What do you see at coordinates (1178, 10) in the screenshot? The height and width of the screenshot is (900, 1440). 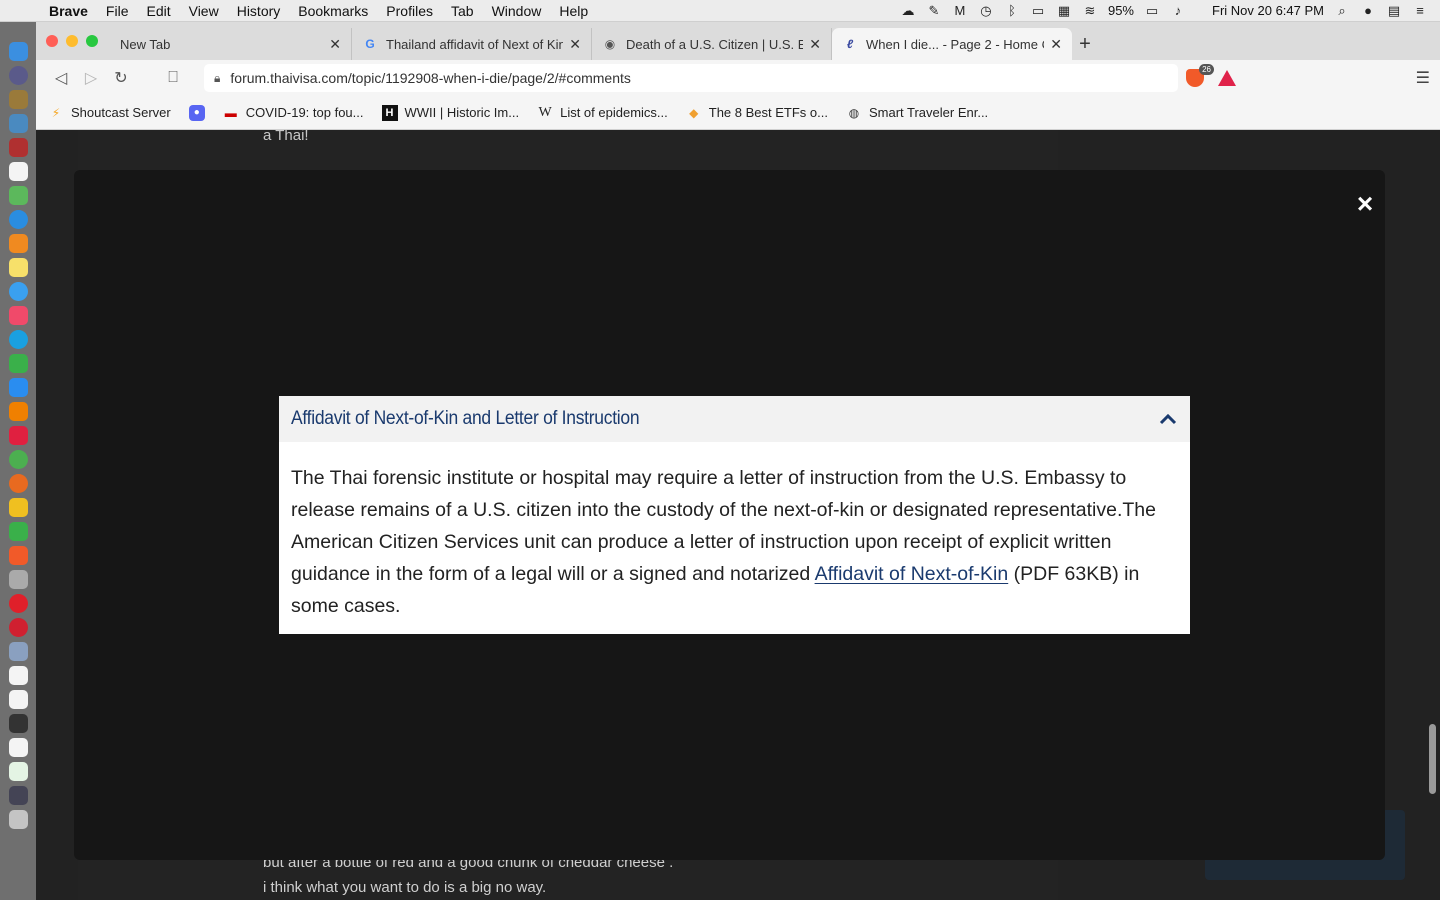 I see `volume-icon: ♪` at bounding box center [1178, 10].